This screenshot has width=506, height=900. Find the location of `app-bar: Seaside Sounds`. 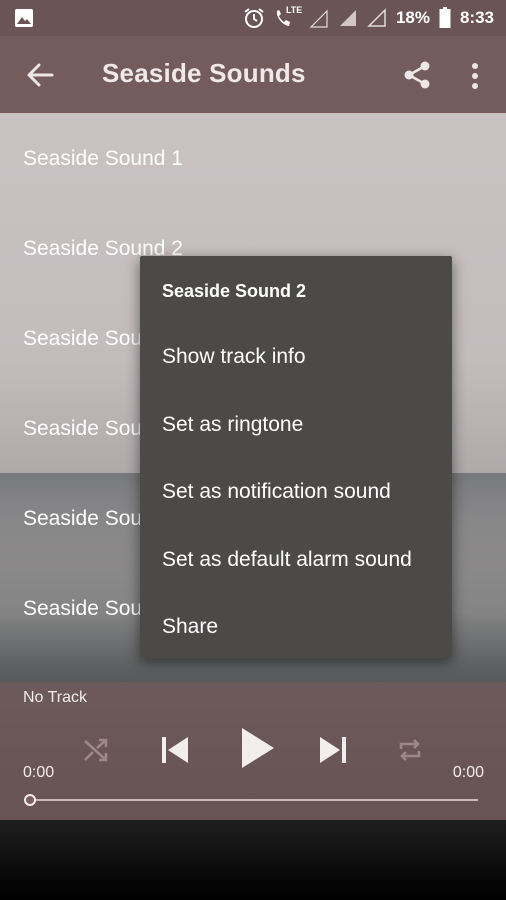

app-bar: Seaside Sounds is located at coordinates (253, 74).